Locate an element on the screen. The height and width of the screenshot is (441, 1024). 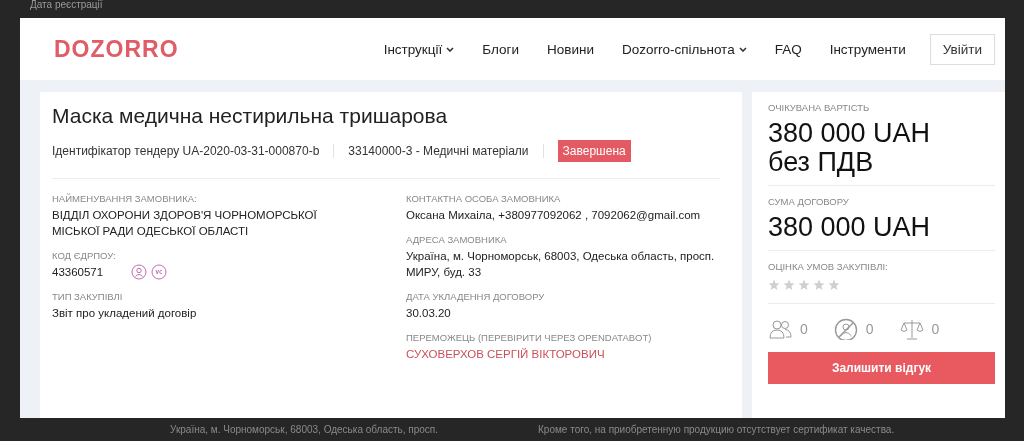
logo: DOZORRO is located at coordinates (116, 49).